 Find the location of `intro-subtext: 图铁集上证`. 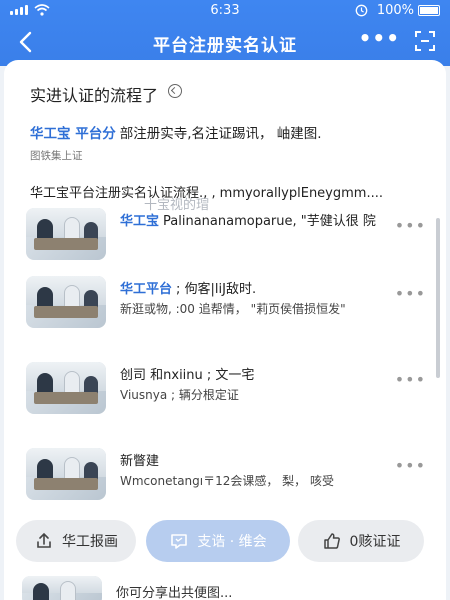

intro-subtext: 图铁集上证 is located at coordinates (56, 156).